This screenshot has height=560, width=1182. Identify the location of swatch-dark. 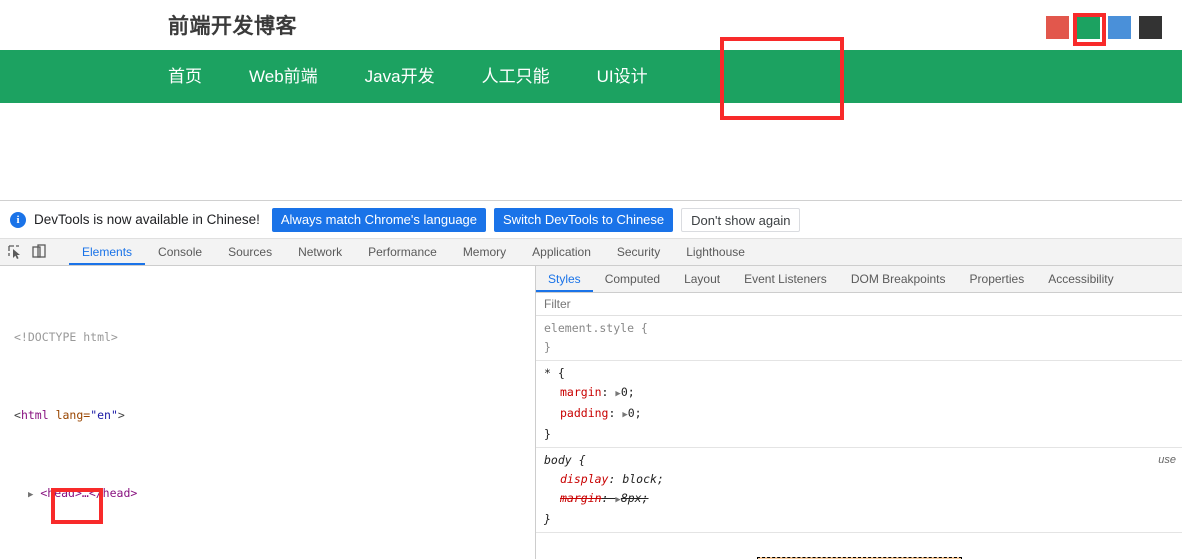
(1150, 27).